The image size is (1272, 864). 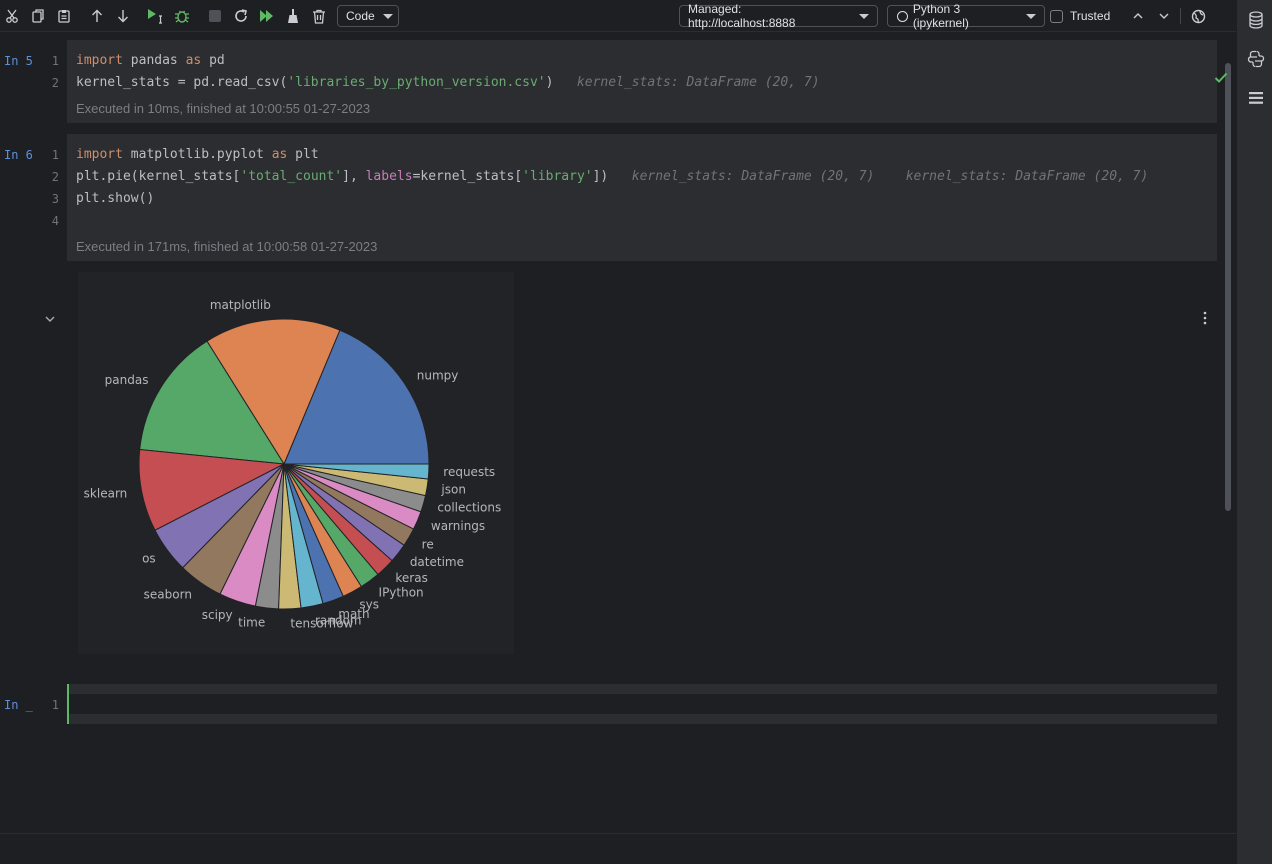 What do you see at coordinates (1164, 16) in the screenshot?
I see `arrow-down-icon` at bounding box center [1164, 16].